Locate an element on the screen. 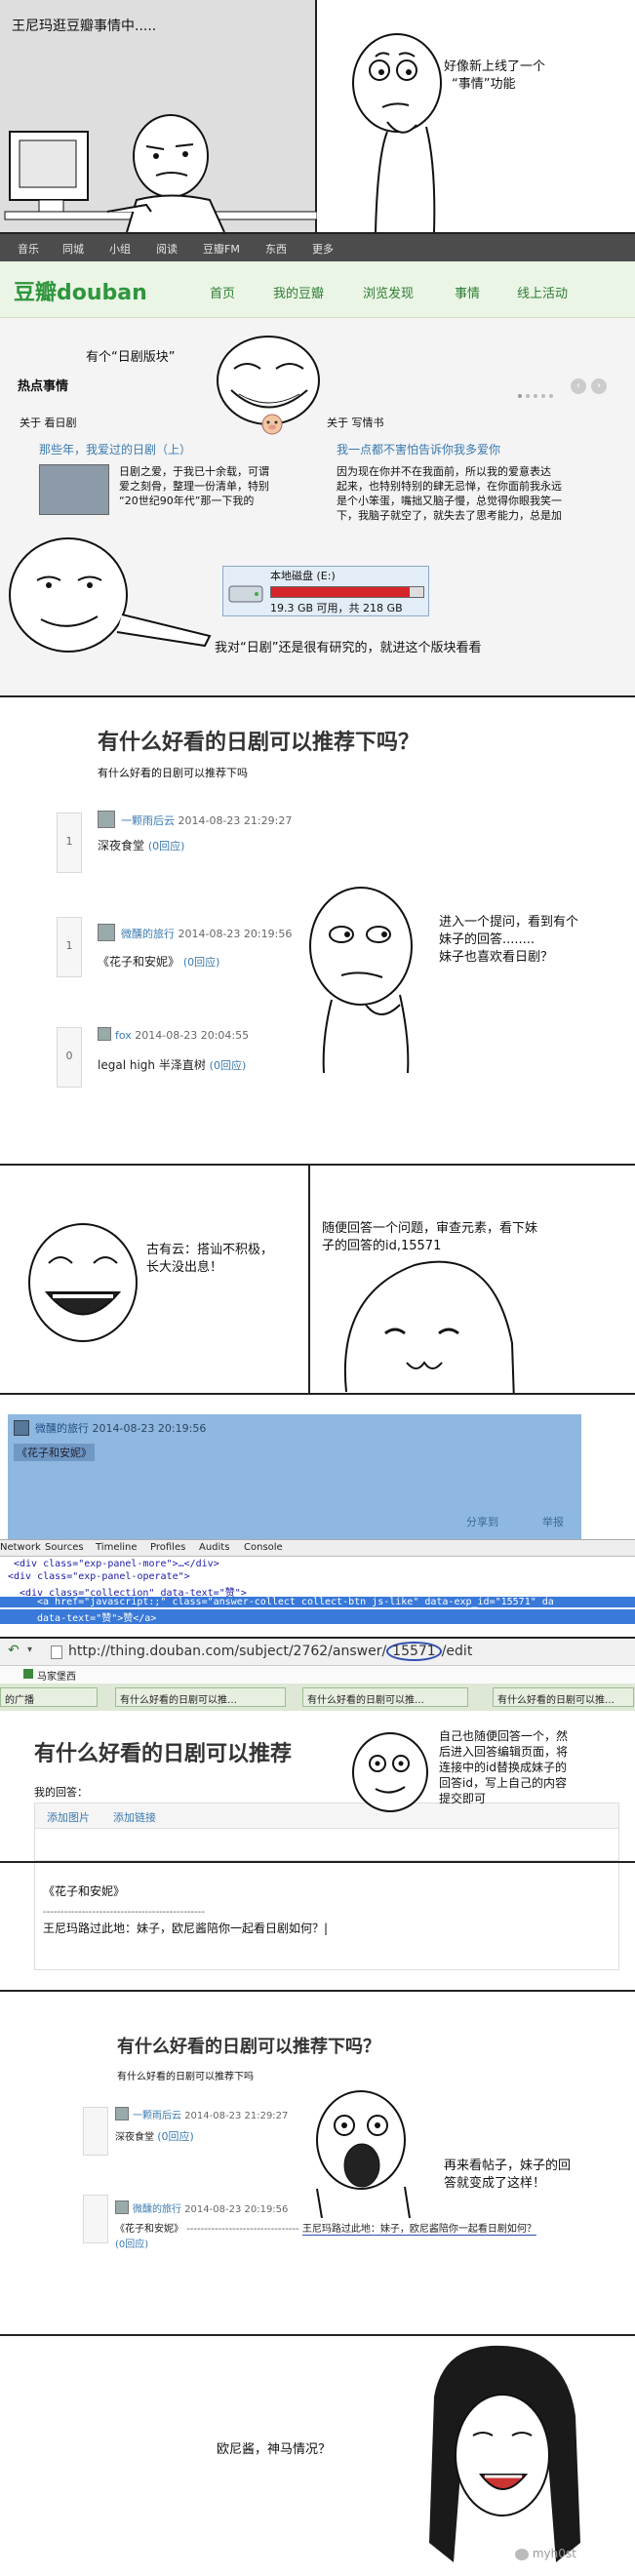  disk-usage-bar is located at coordinates (347, 592).